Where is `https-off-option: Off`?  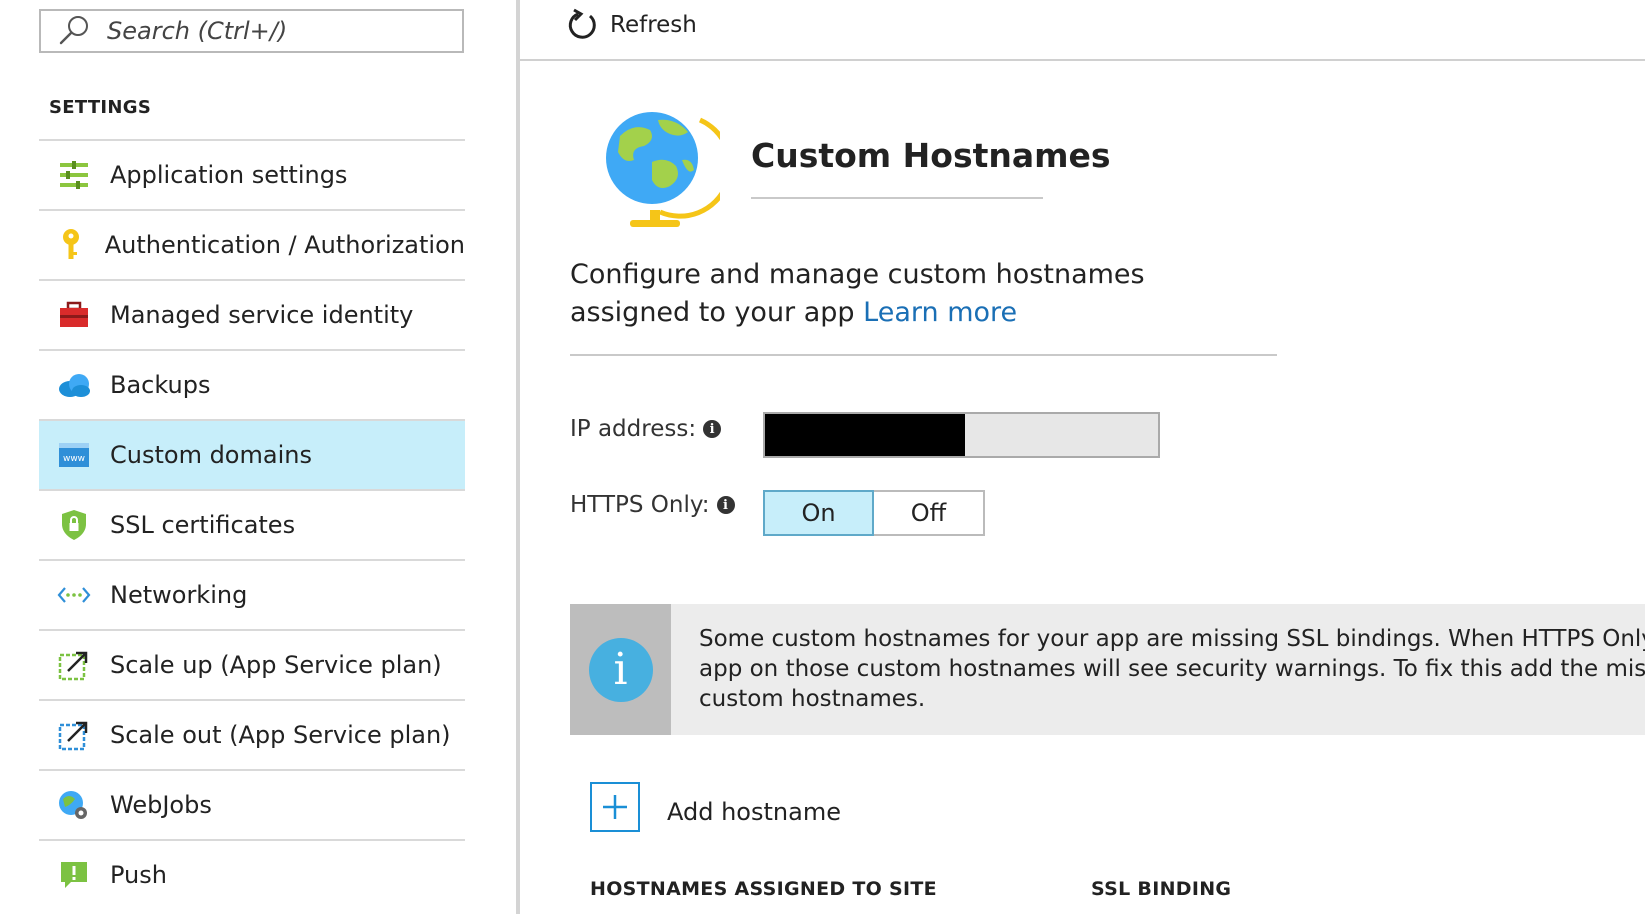
https-off-option: Off is located at coordinates (929, 513).